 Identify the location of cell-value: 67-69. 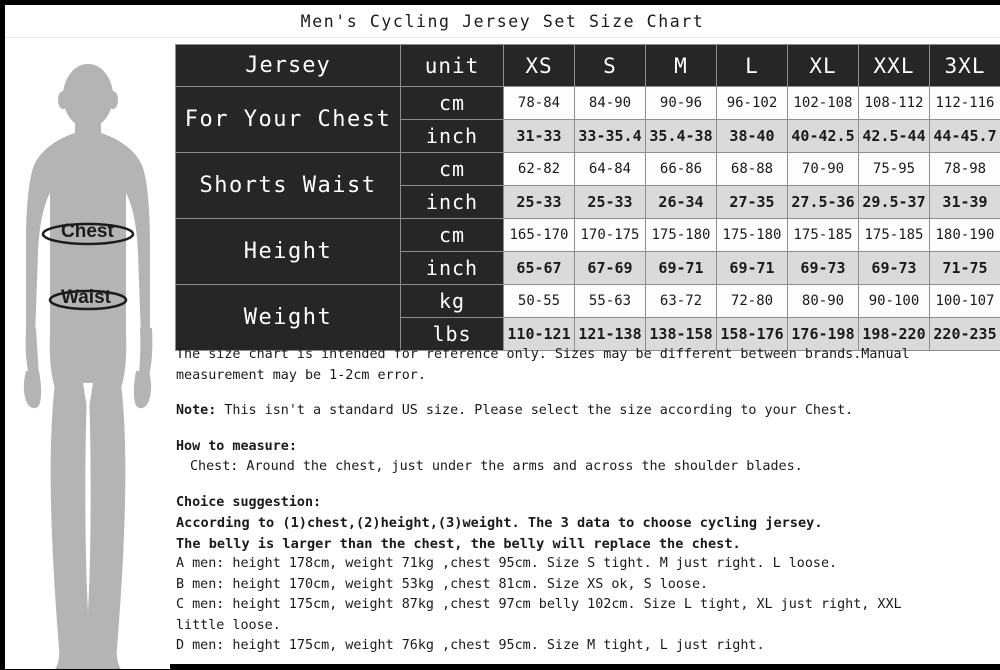
(610, 268).